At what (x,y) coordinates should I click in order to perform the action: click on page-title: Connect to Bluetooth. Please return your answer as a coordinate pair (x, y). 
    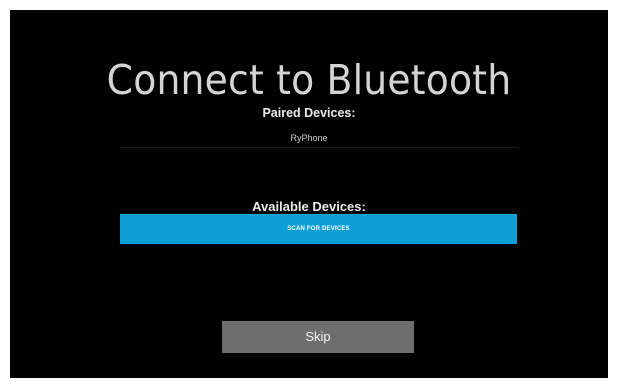
    Looking at the image, I should click on (309, 80).